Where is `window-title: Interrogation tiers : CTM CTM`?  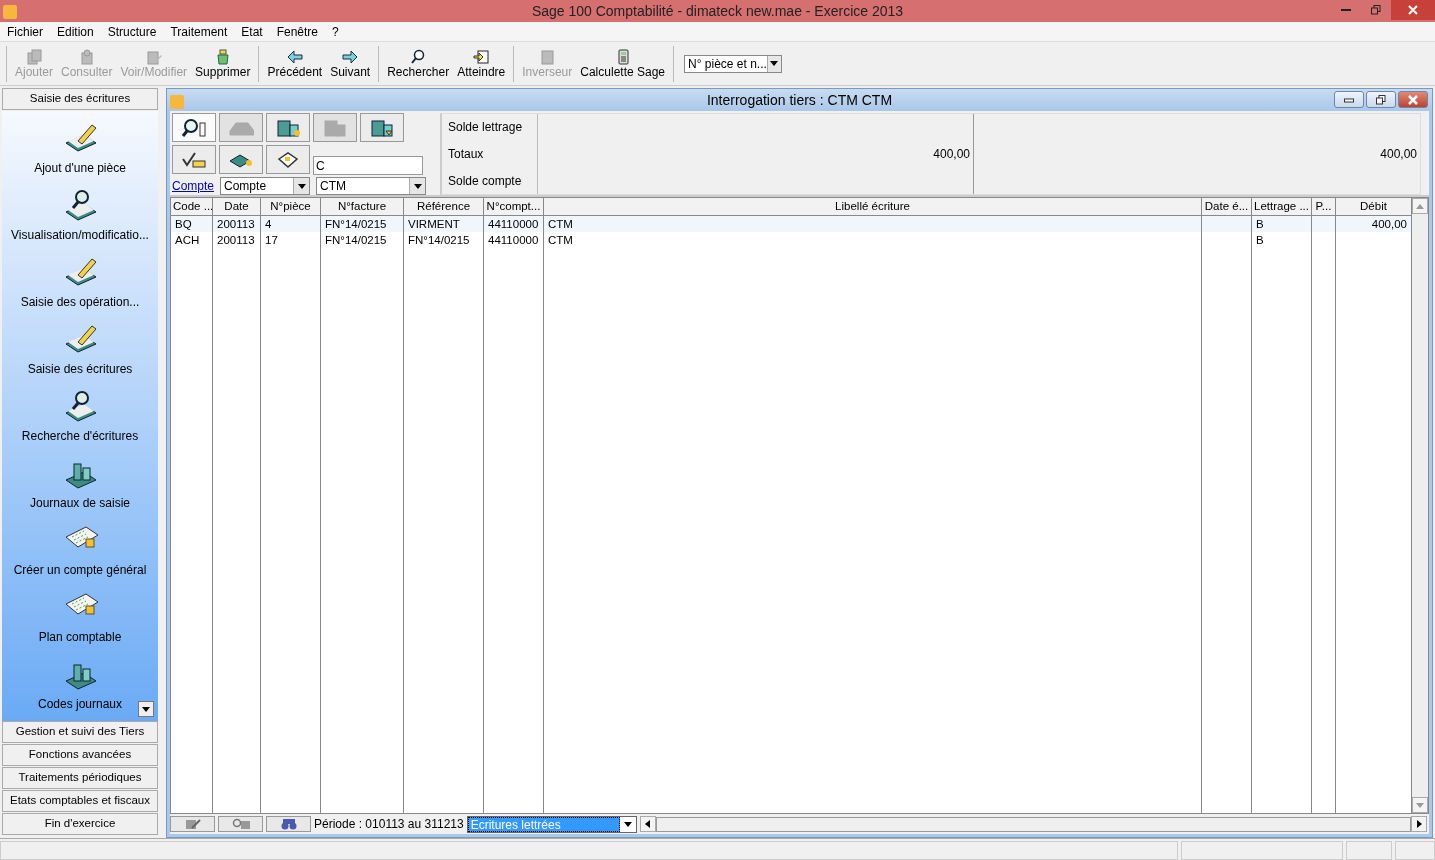 window-title: Interrogation tiers : CTM CTM is located at coordinates (799, 100).